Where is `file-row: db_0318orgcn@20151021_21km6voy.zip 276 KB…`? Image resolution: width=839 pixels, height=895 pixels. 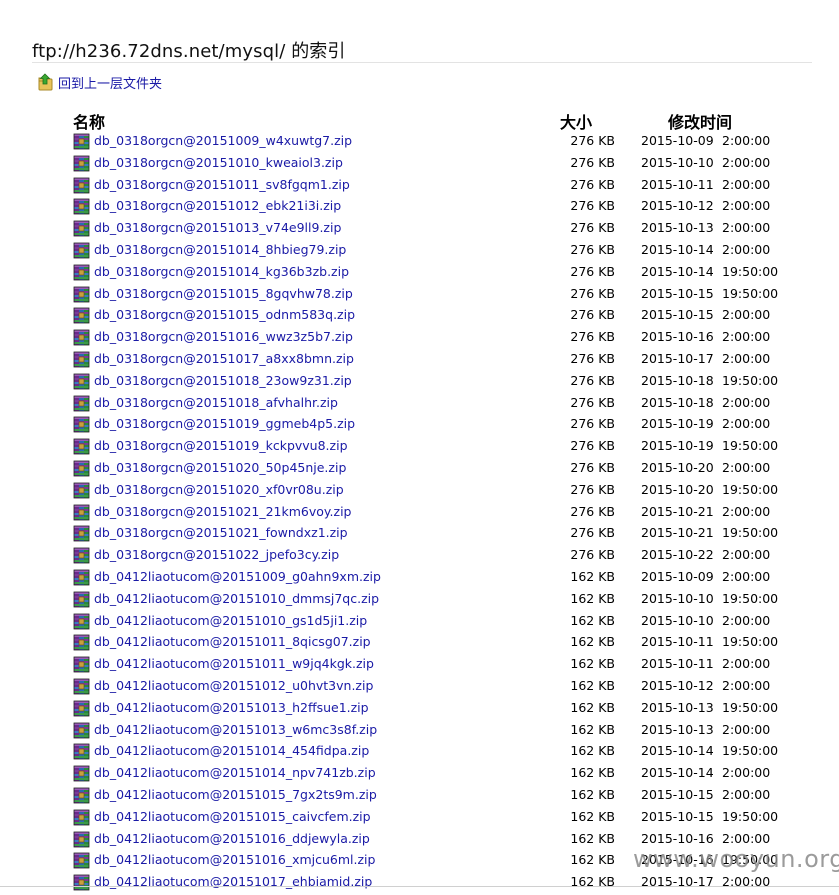
file-row: db_0318orgcn@20151021_21km6voy.zip 276 KB… is located at coordinates (419, 513).